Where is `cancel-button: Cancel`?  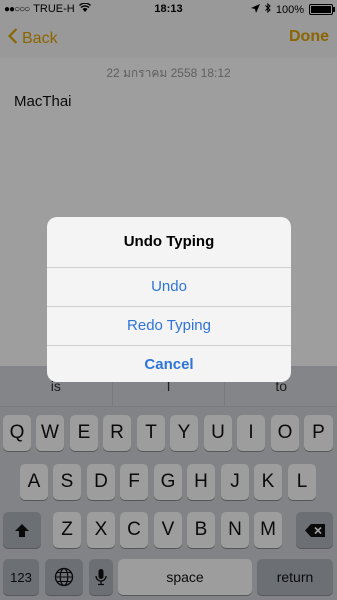 cancel-button: Cancel is located at coordinates (169, 363).